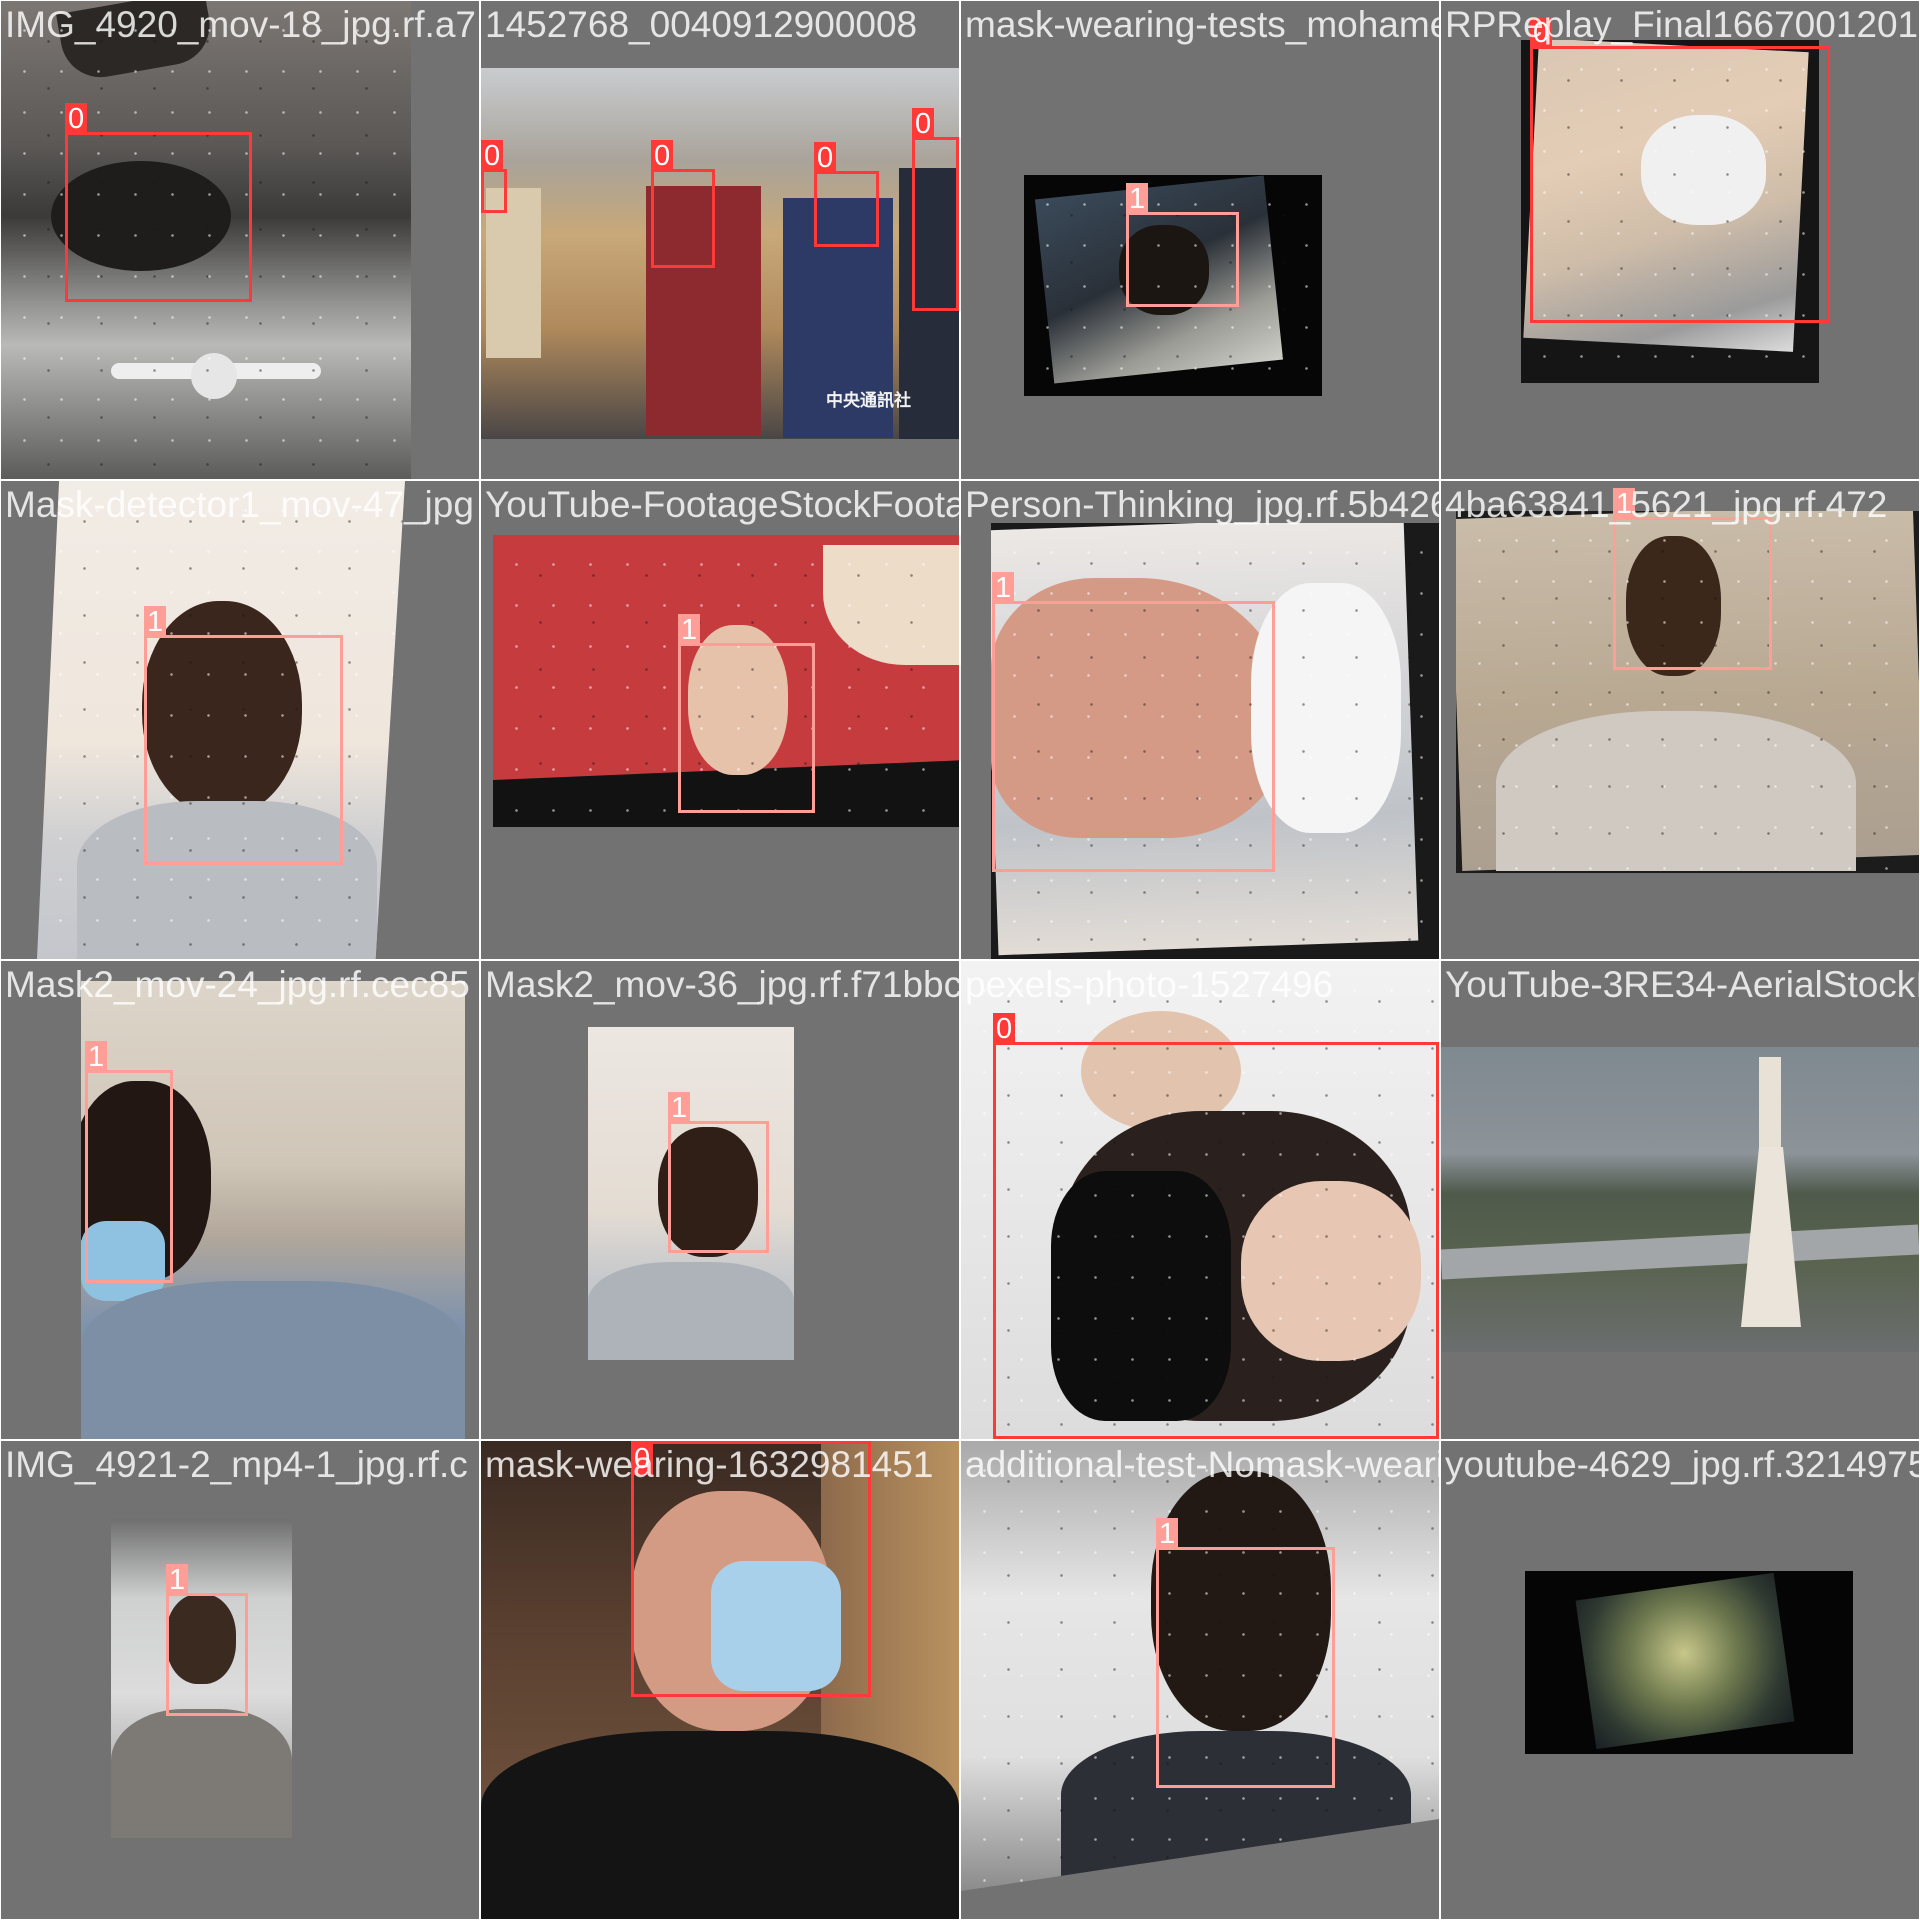 This screenshot has width=1920, height=1920. I want to click on mosaic-tile: 1 mask-wearing-tests_mohamed, so click(1200, 240).